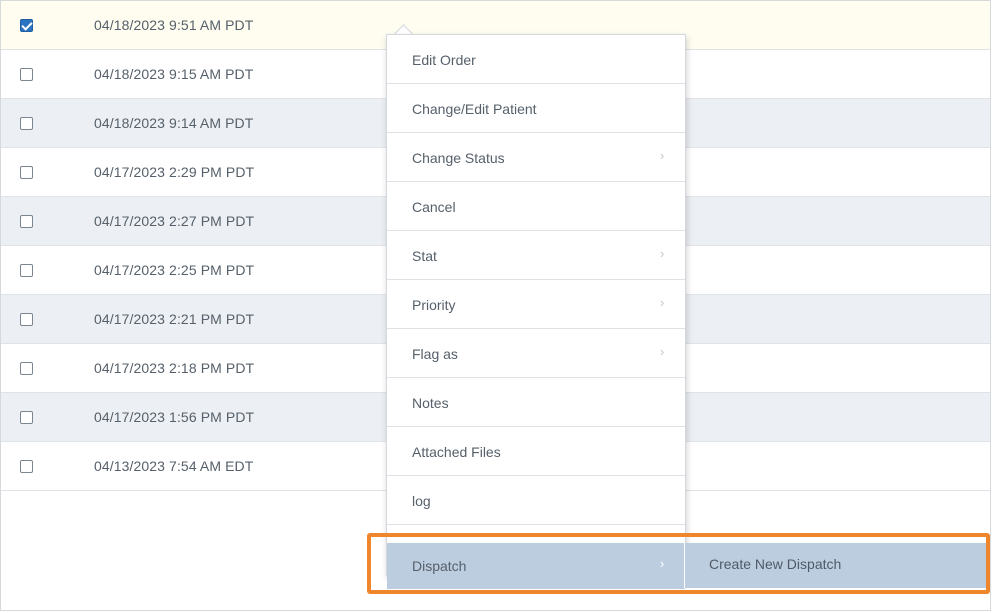  I want to click on menu-item-label: Flag as, so click(435, 354).